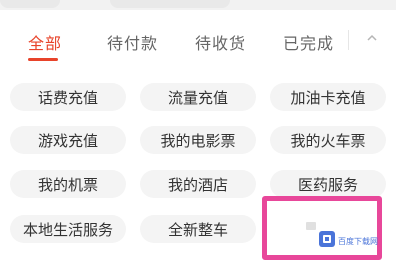 Image resolution: width=396 pixels, height=266 pixels. Describe the element at coordinates (68, 184) in the screenshot. I see `service-flight-tickets: 我的机票` at that location.